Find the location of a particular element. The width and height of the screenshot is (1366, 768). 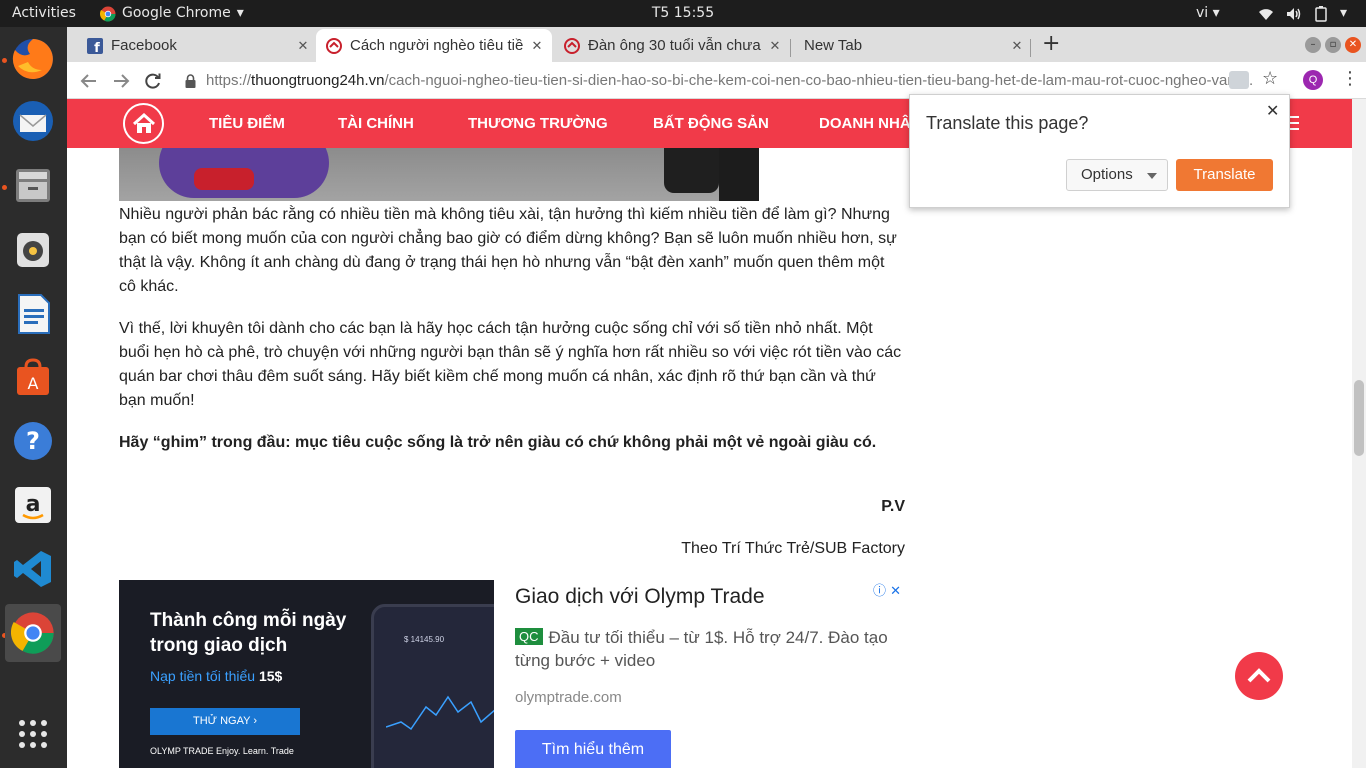

page-scrollbar is located at coordinates (1359, 433).